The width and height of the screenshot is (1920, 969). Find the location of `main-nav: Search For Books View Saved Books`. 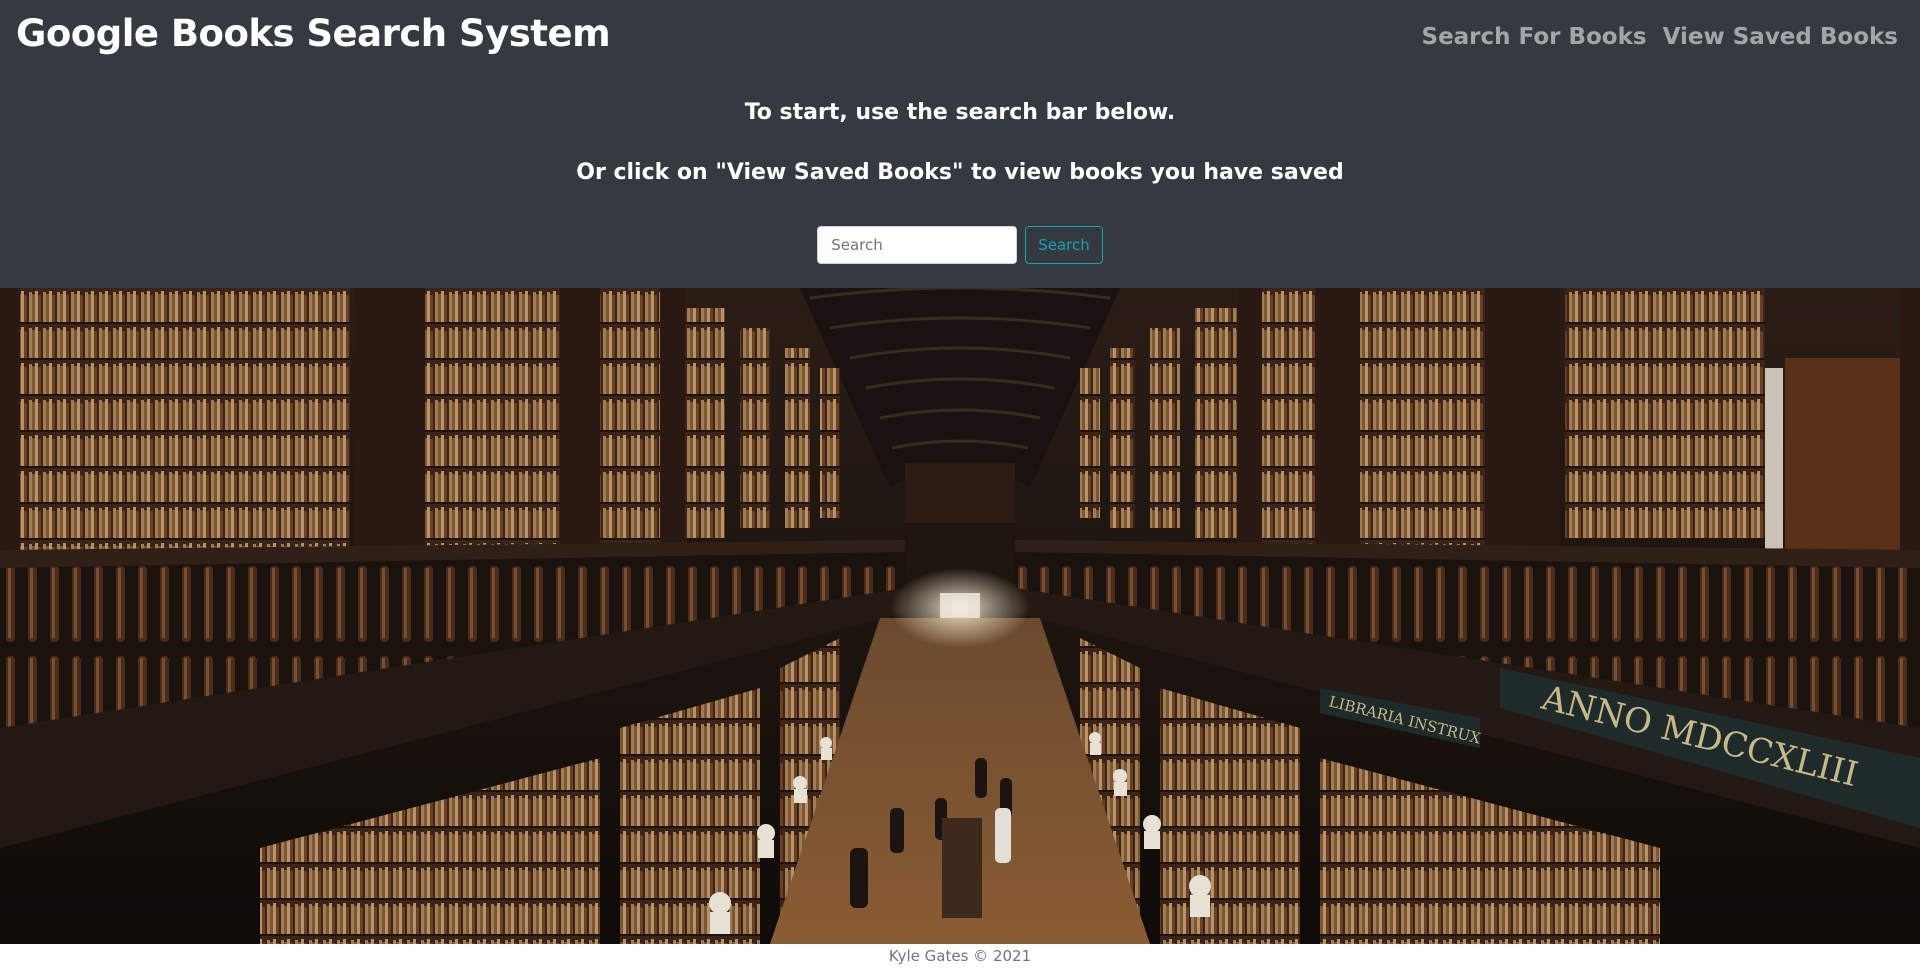

main-nav: Search For Books View Saved Books is located at coordinates (1660, 37).